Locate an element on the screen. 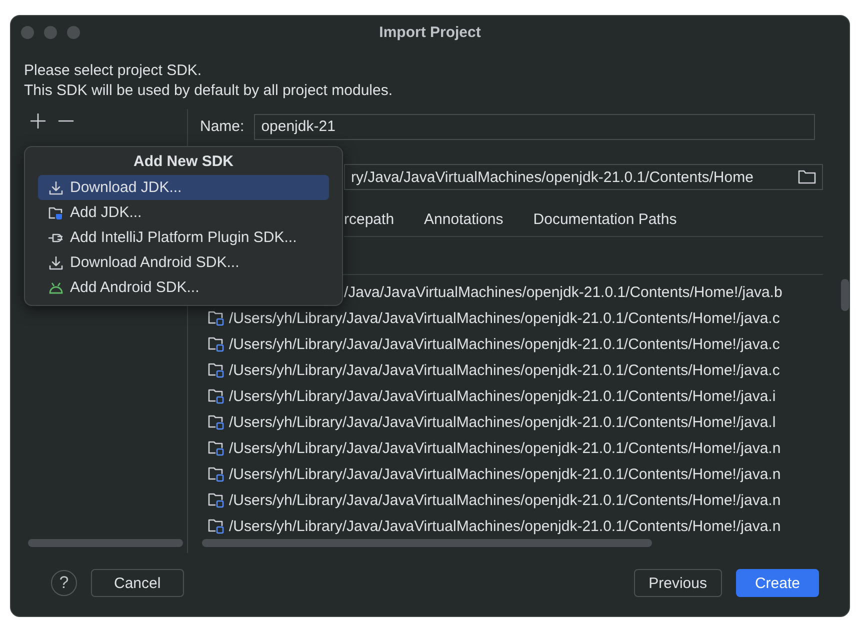 The image size is (858, 622). path-text: /Users/yh/Library/Java/JavaVirtualMachines/openjdk-21.0.1/Contents/Home!/java.i is located at coordinates (502, 396).